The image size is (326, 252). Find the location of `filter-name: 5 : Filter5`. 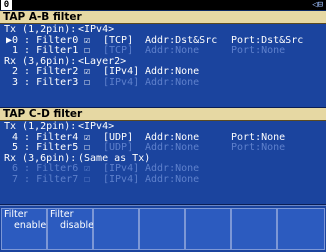

filter-name: 5 : Filter5 is located at coordinates (45, 147).